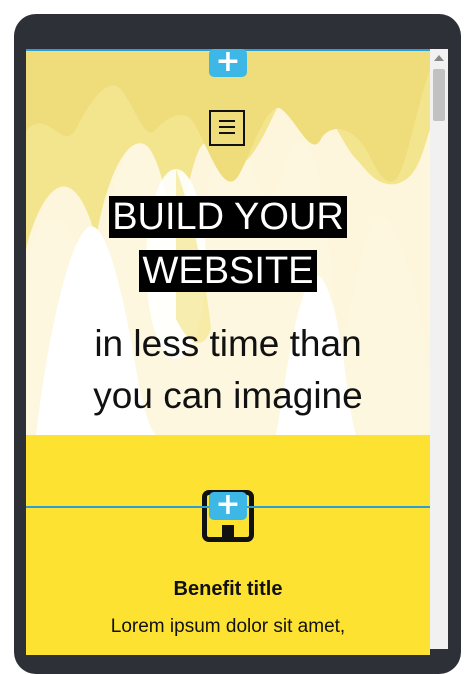 The image size is (474, 674). I want to click on square-icon-notch, so click(228, 531).